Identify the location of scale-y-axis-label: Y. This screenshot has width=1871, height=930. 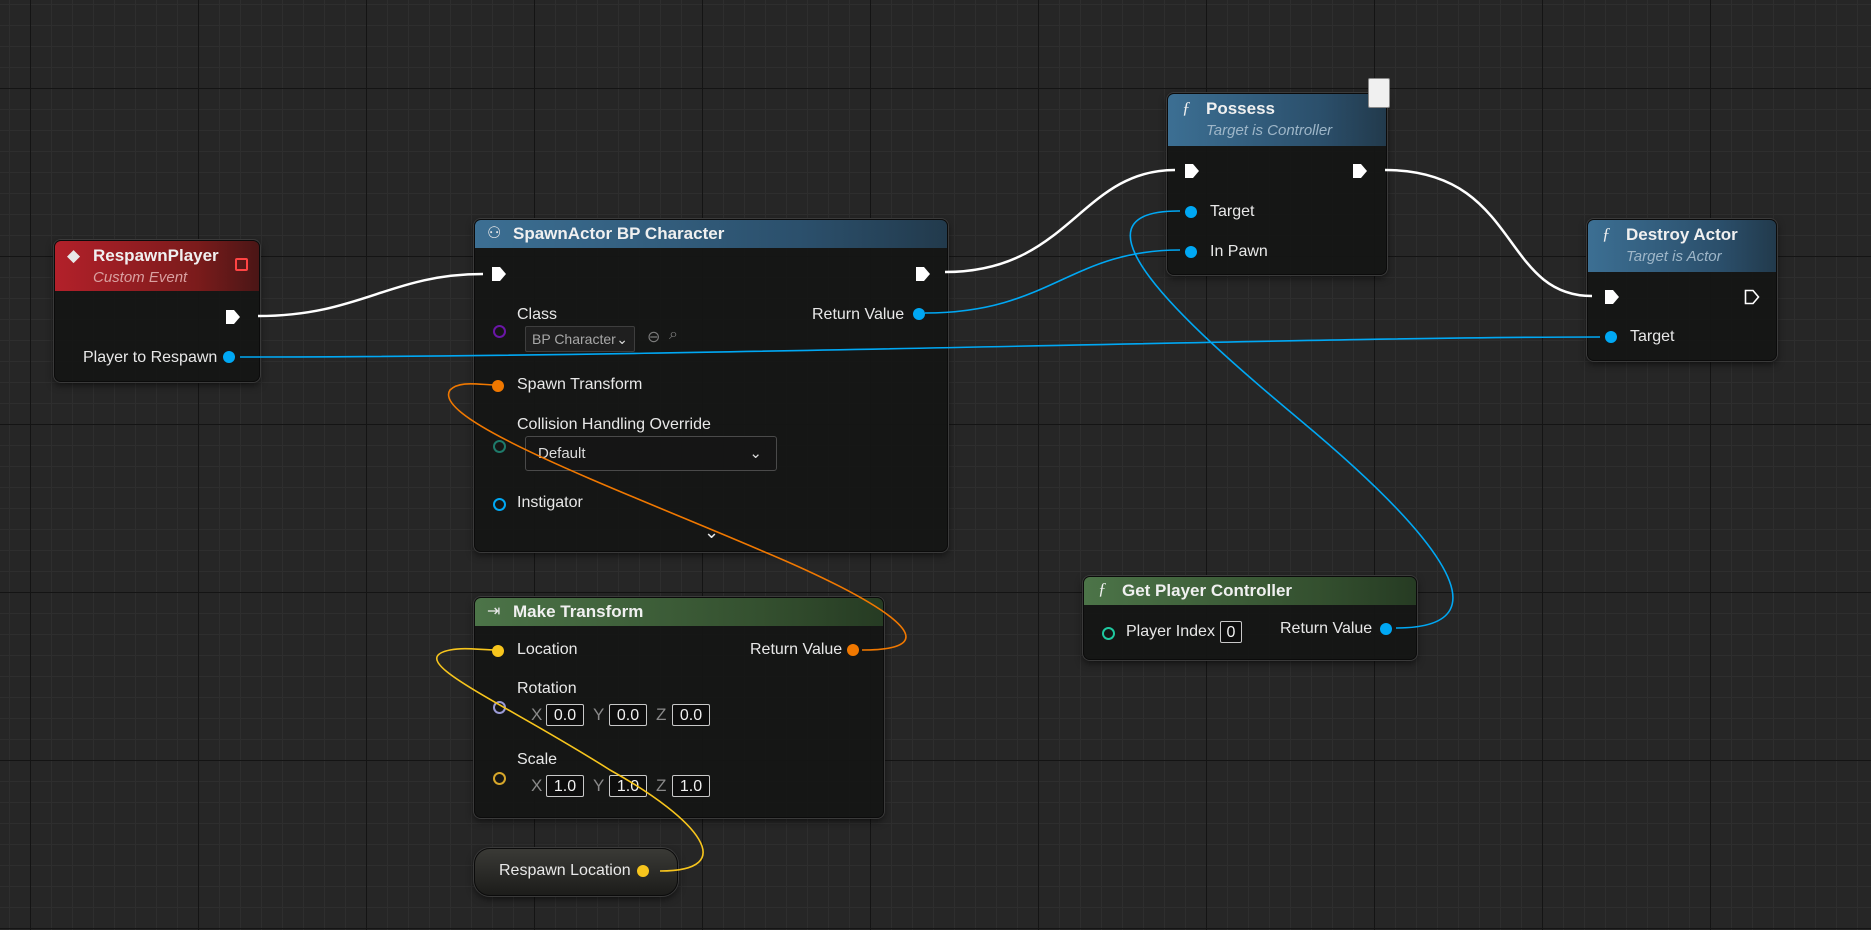
(599, 785).